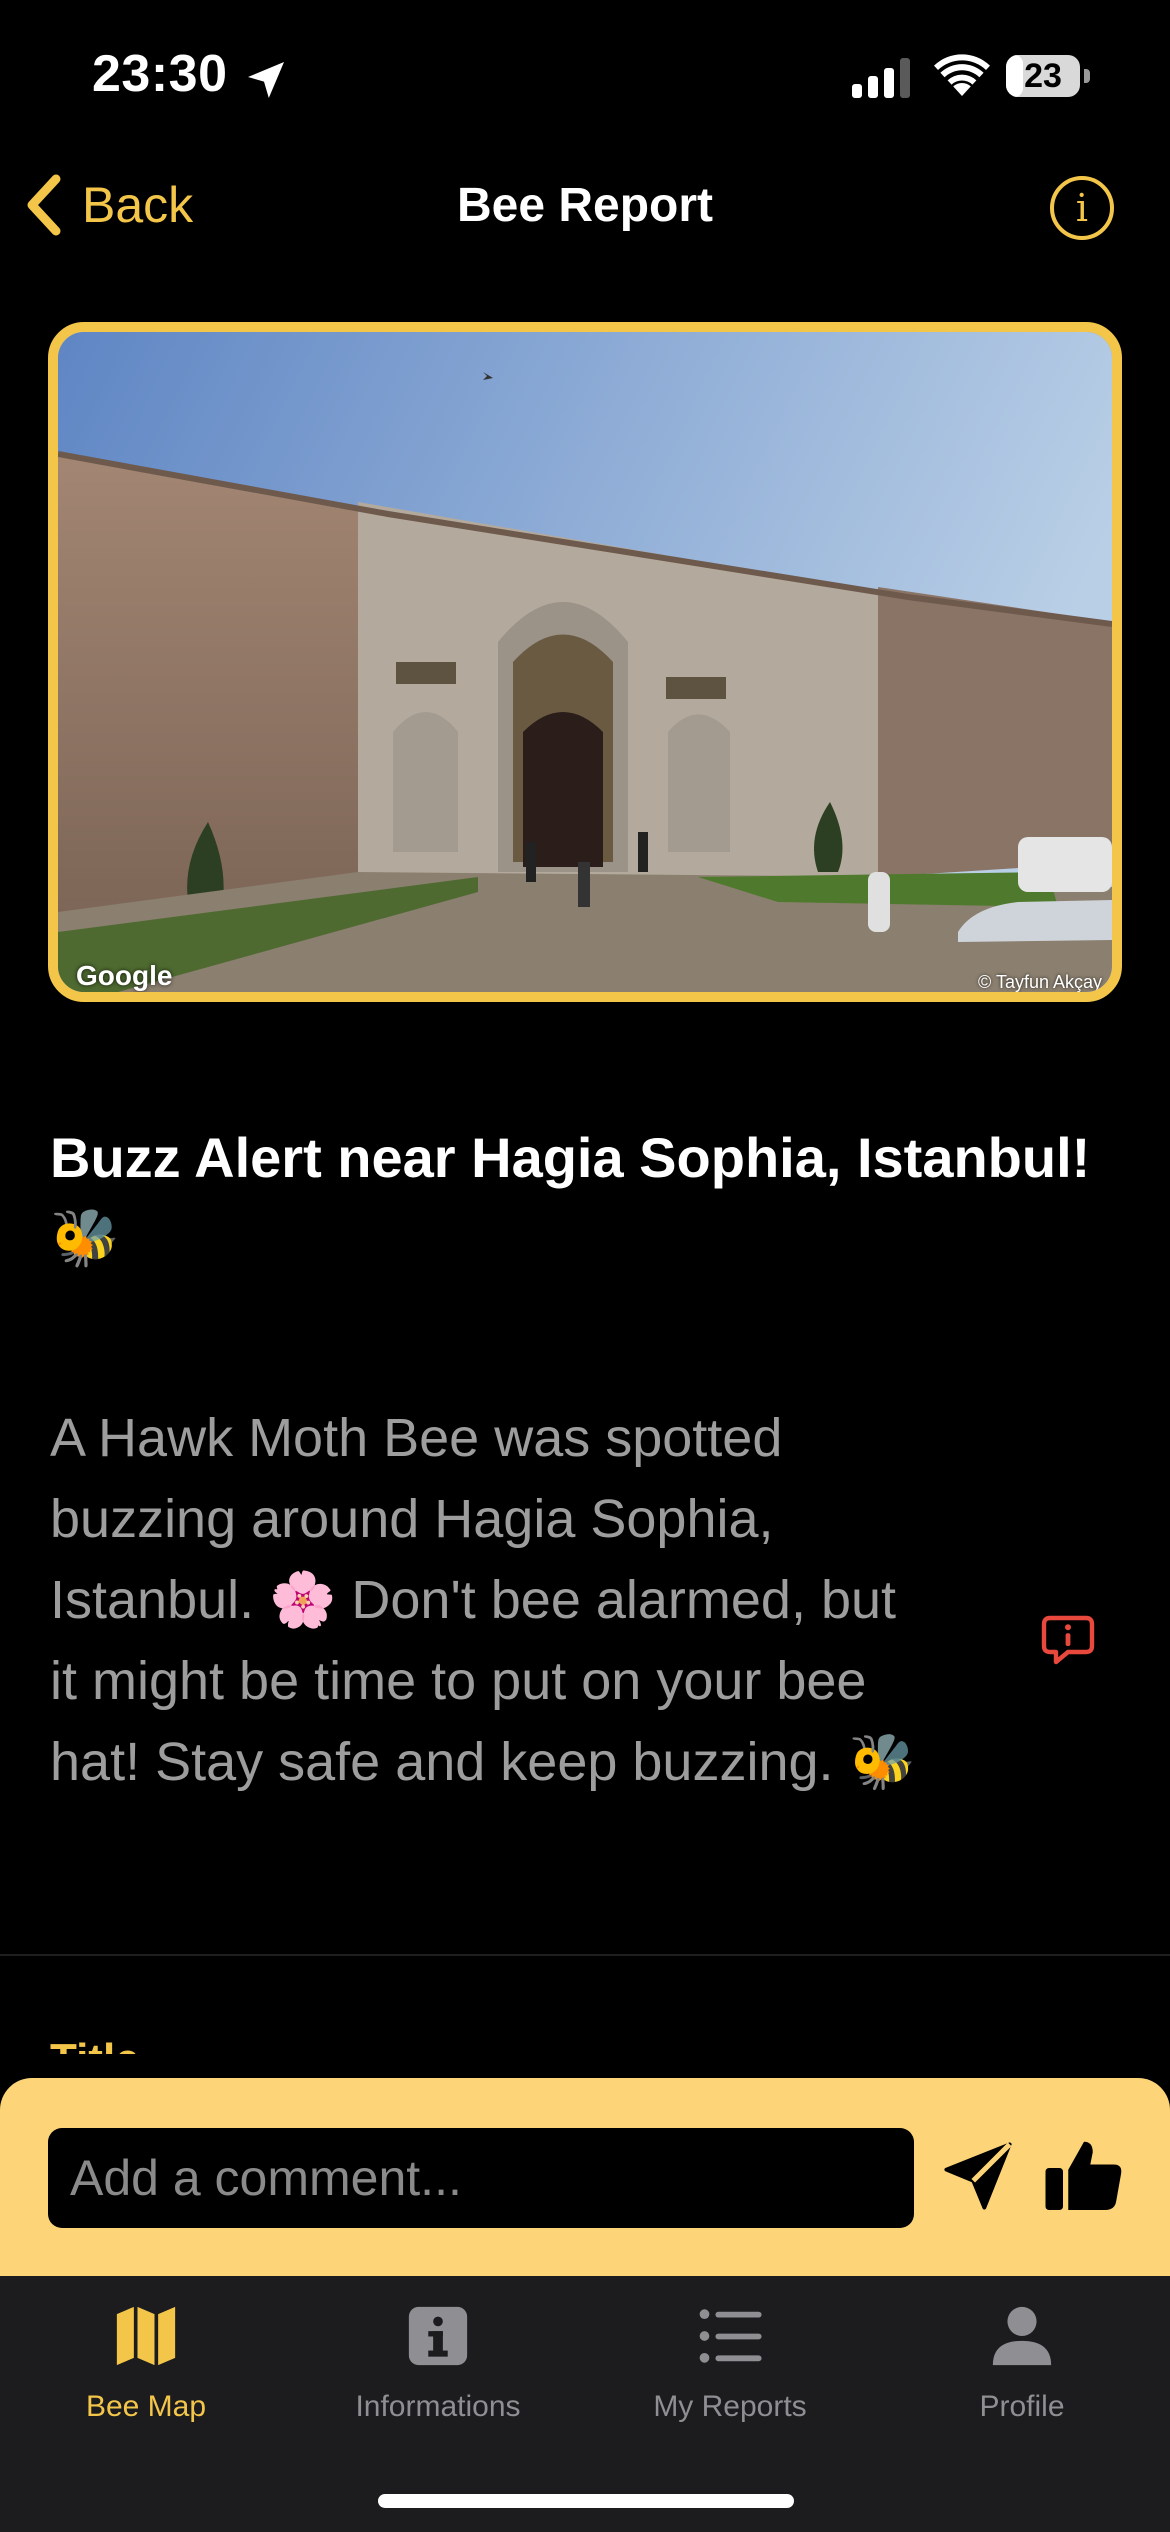 The image size is (1170, 2532). I want to click on info-icon: i, so click(1082, 208).